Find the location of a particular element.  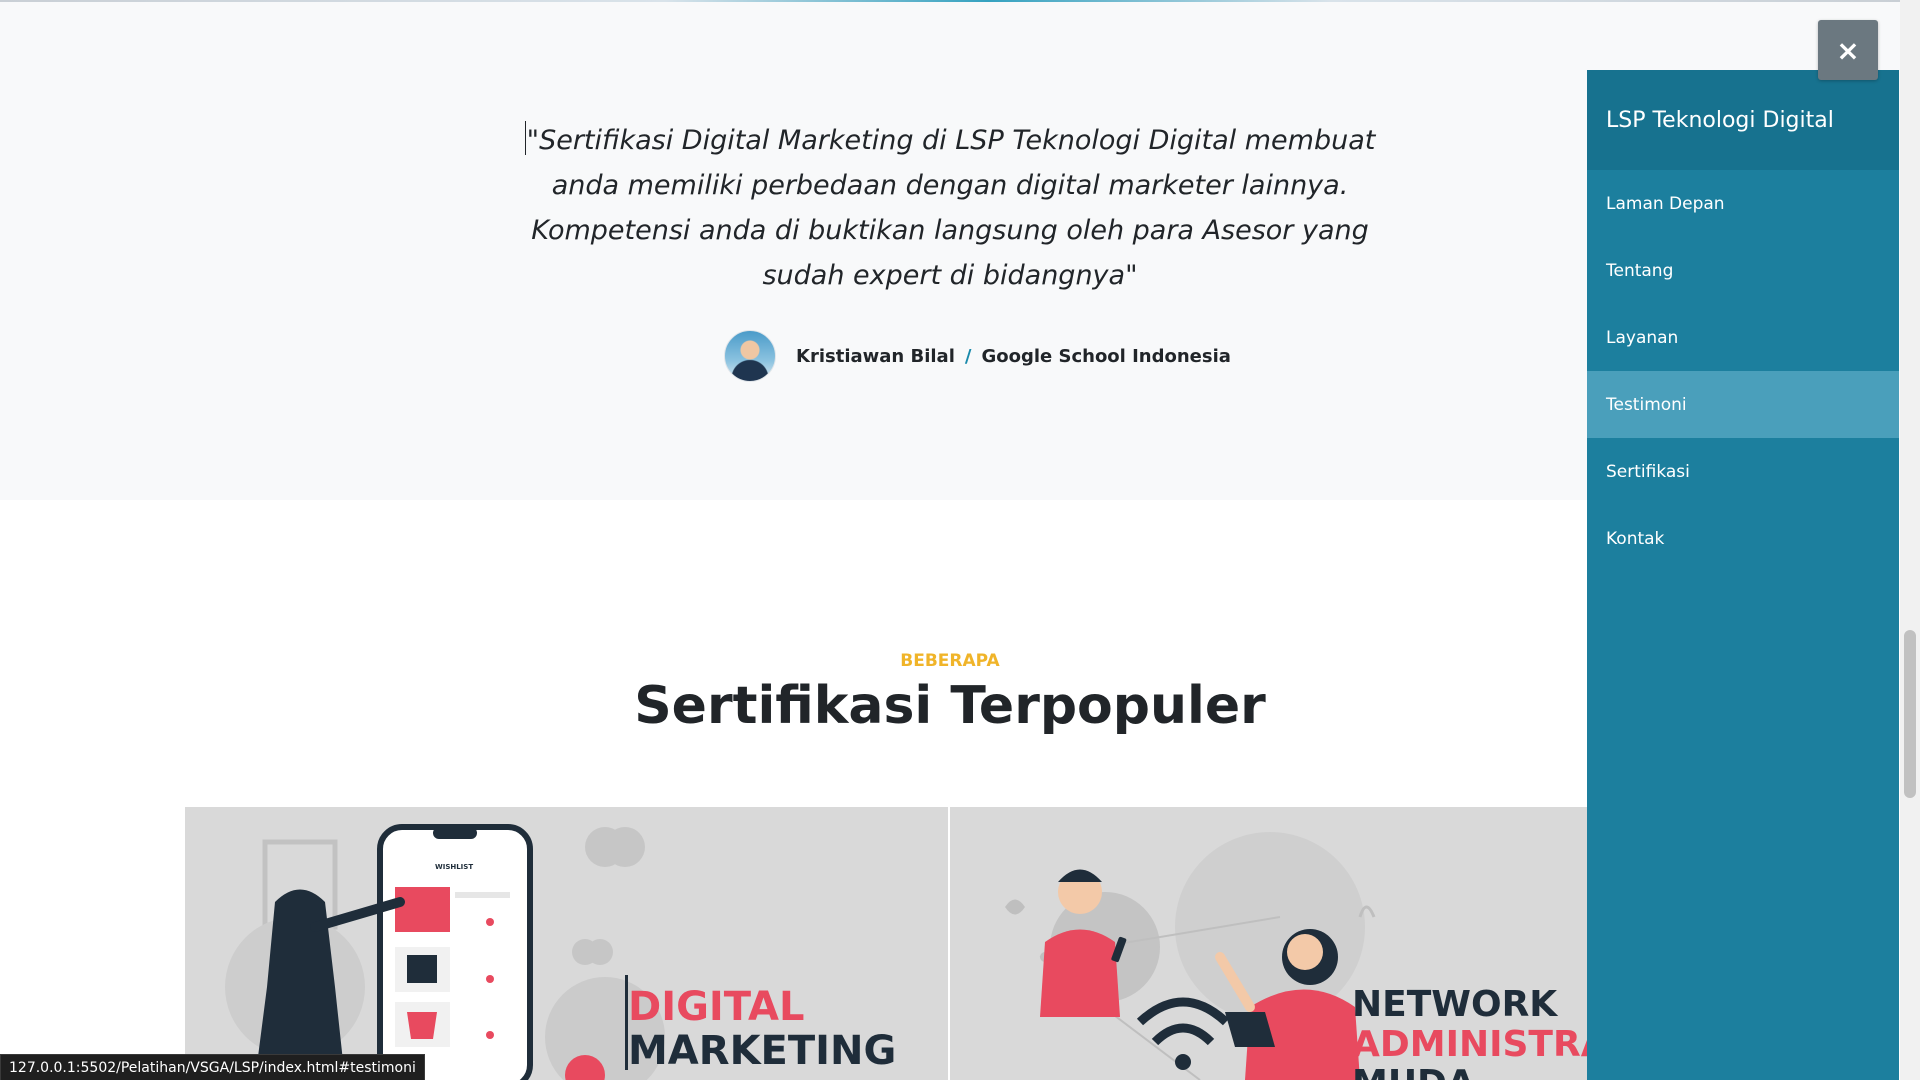

card-title-digital-marketing: DIGITAL MARKETING is located at coordinates (762, 1029).